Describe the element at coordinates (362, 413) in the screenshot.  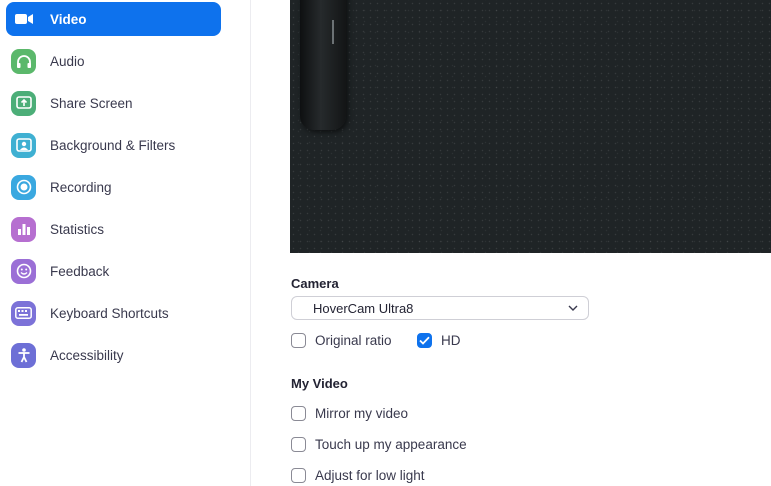
I see `mirror-video-label: Mirror my video` at that location.